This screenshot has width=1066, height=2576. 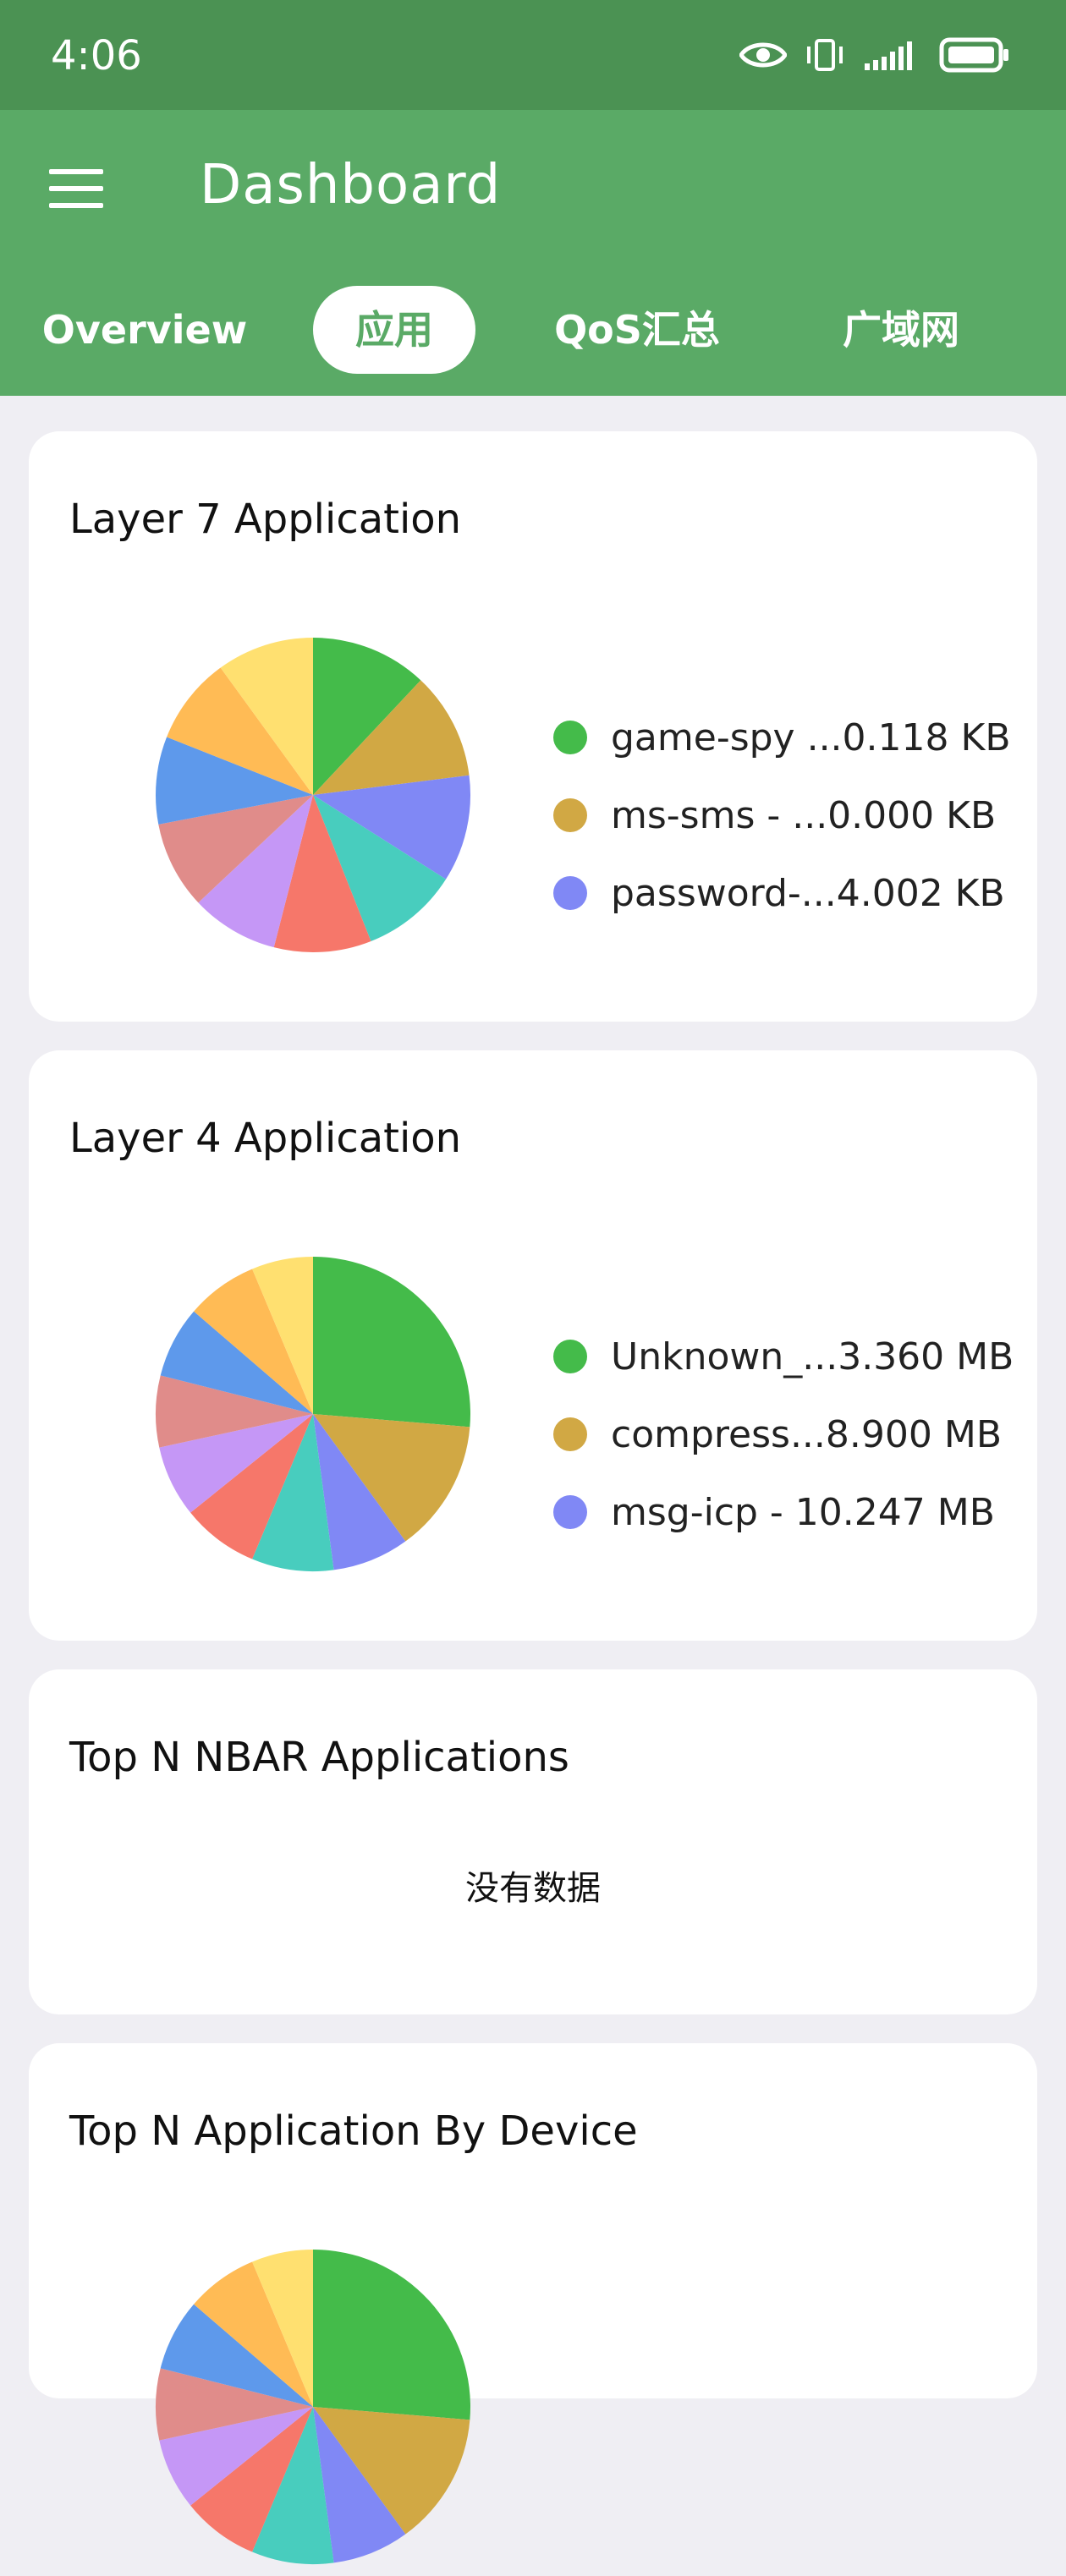 I want to click on top-n-nbar-card: Top N NBAR Applications 没有数据, so click(x=533, y=1841).